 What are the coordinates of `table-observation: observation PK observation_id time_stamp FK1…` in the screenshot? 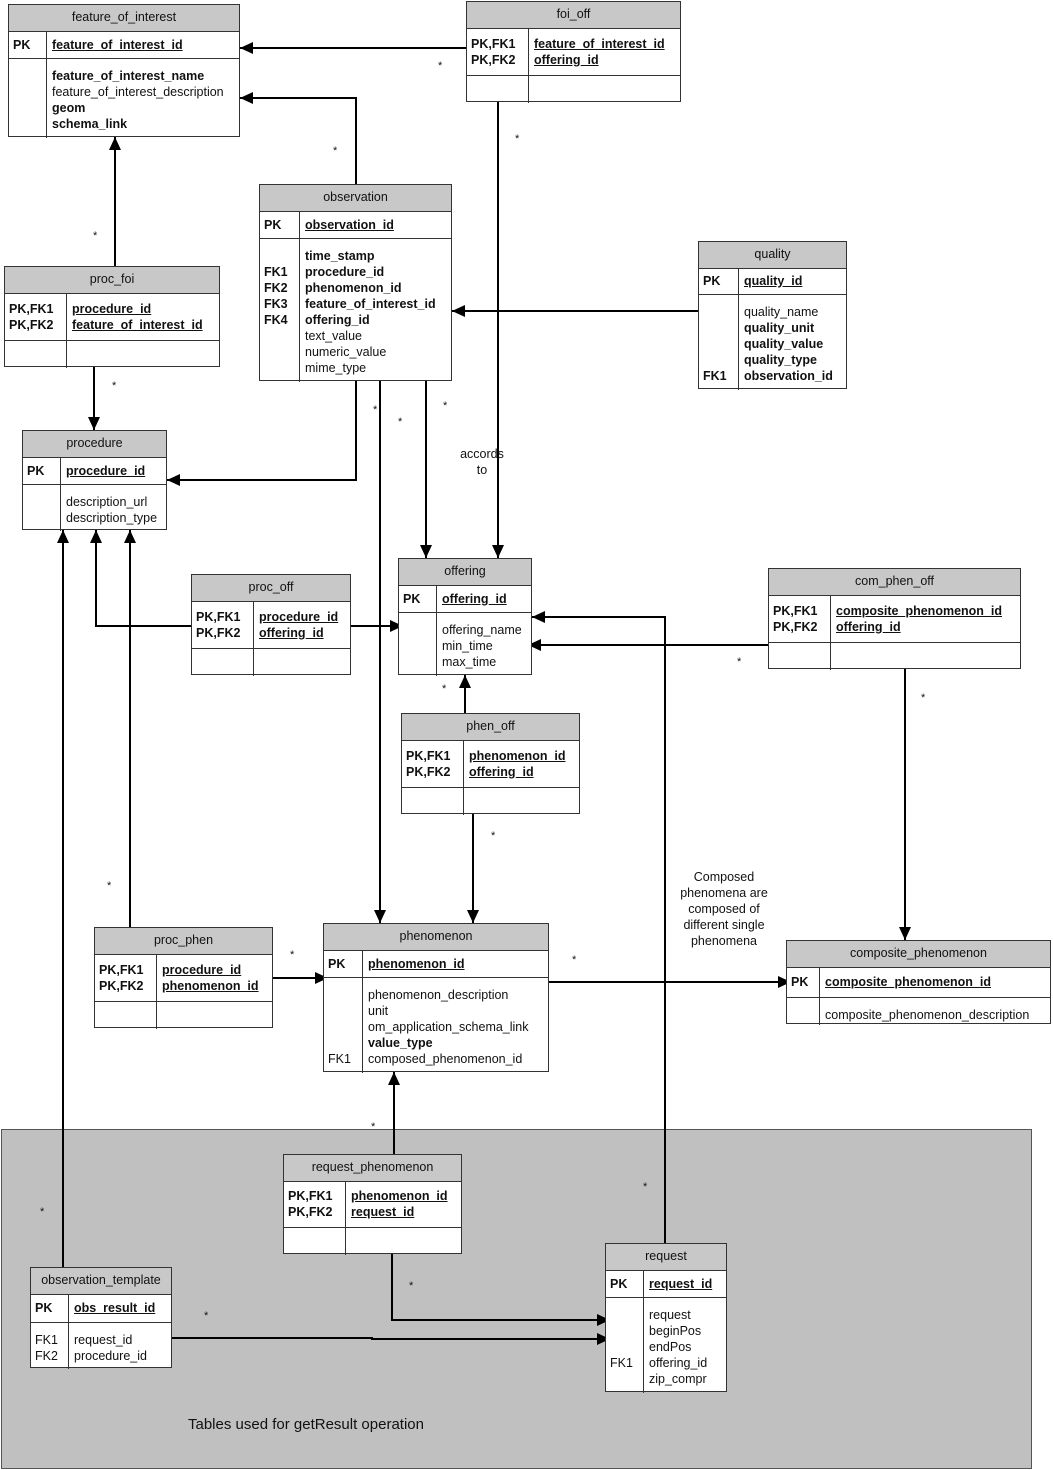 It's located at (355, 283).